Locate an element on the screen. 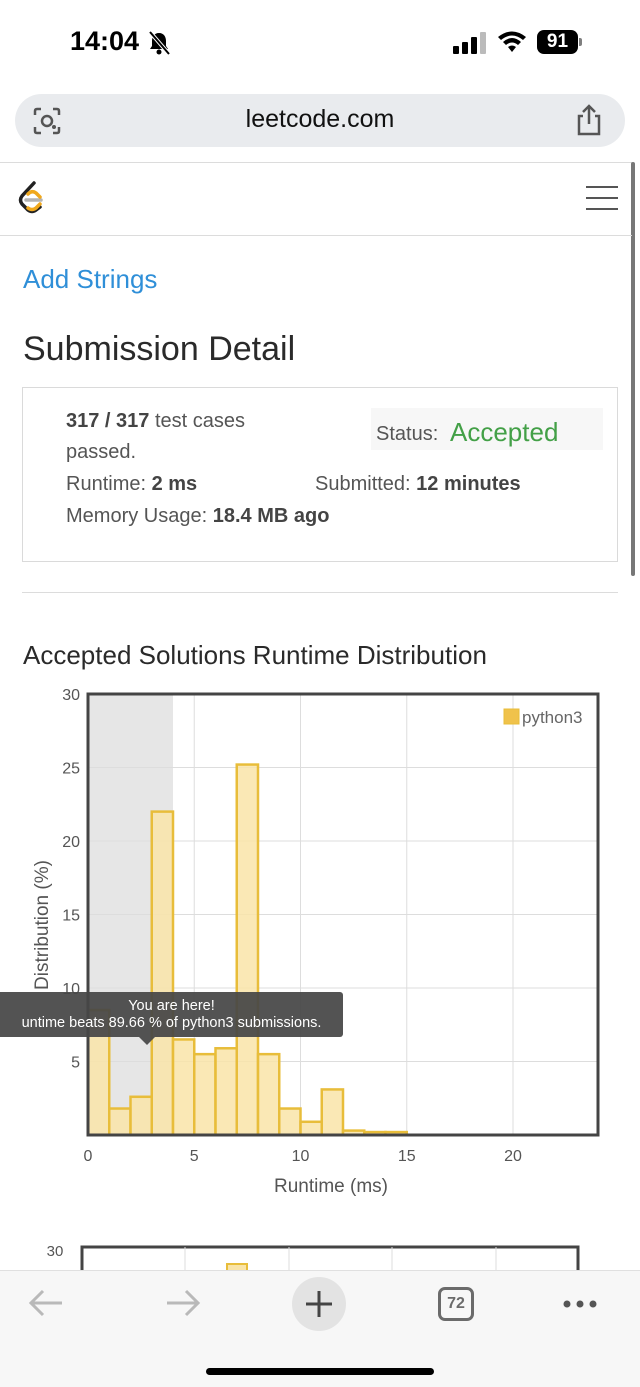  tooltip-line1: You are here! is located at coordinates (171, 1006).